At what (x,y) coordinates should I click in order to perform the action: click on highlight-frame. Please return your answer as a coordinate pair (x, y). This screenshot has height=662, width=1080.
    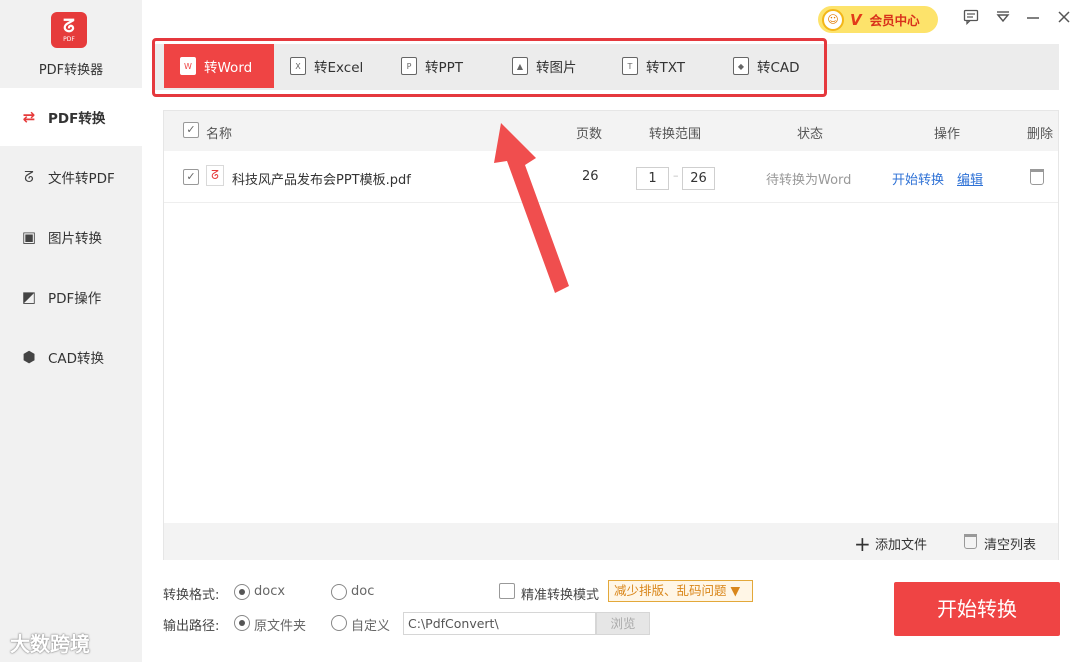
    Looking at the image, I should click on (489, 67).